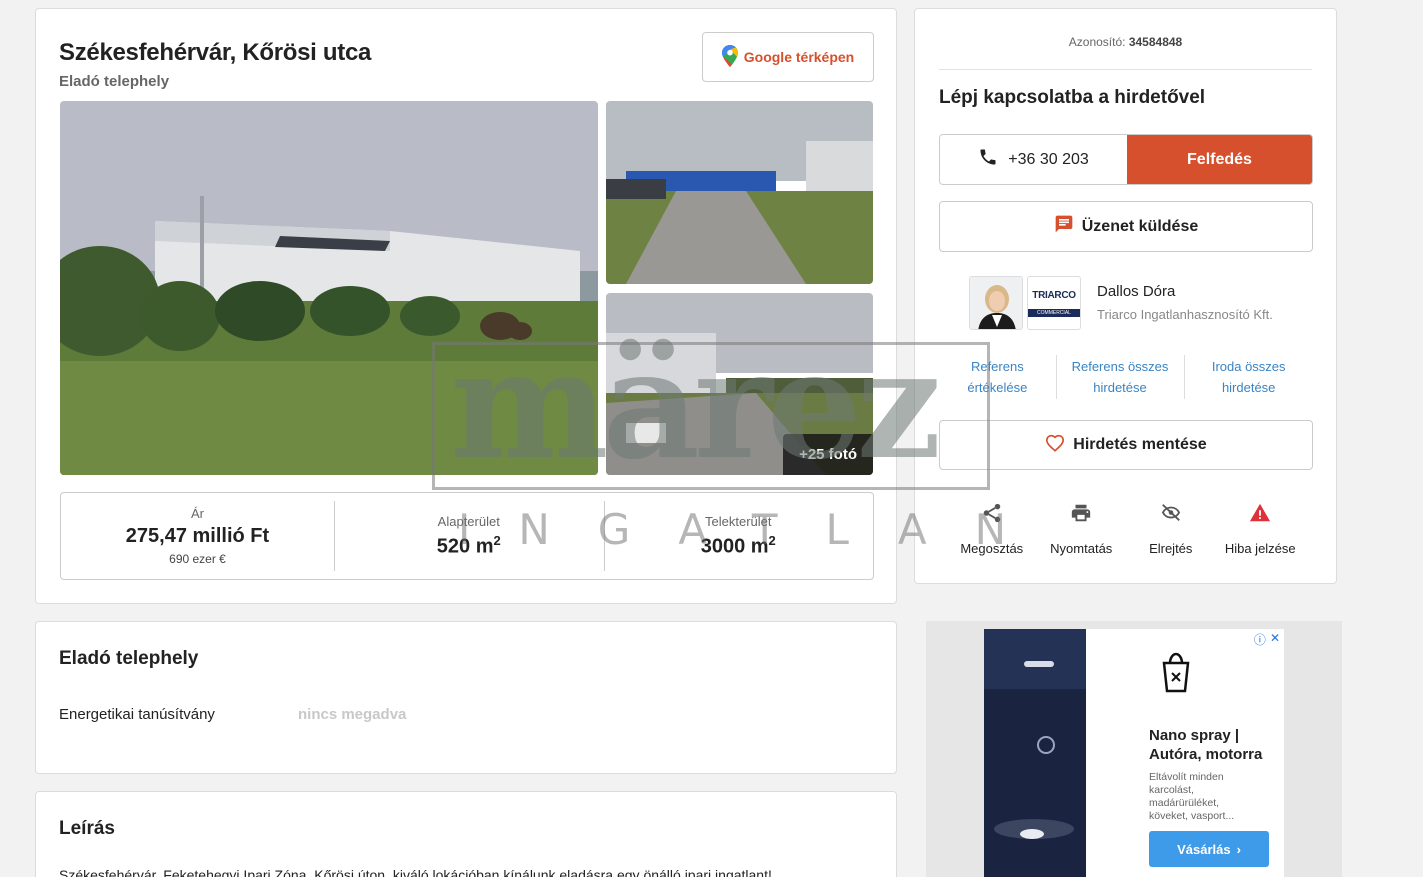  I want to click on heart-icon, so click(1055, 445).